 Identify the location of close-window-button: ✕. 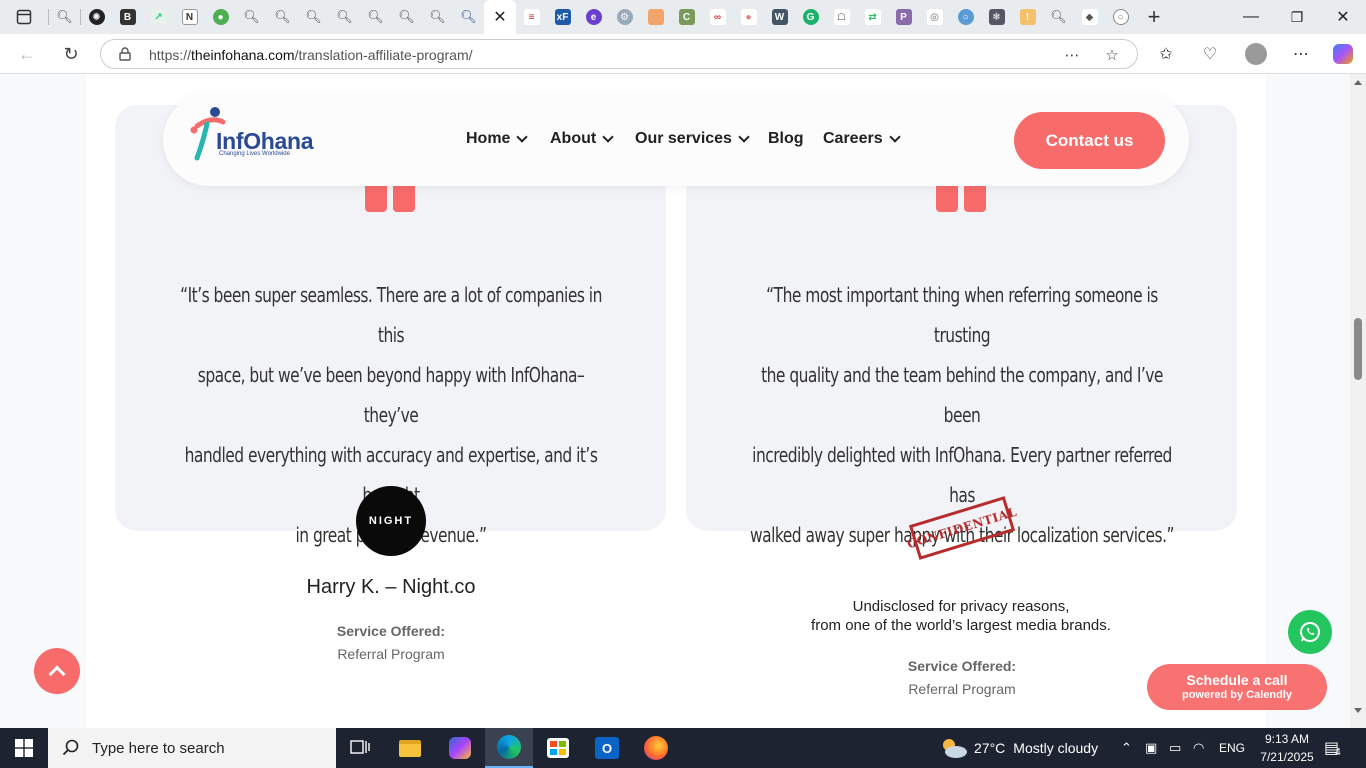
(1343, 17).